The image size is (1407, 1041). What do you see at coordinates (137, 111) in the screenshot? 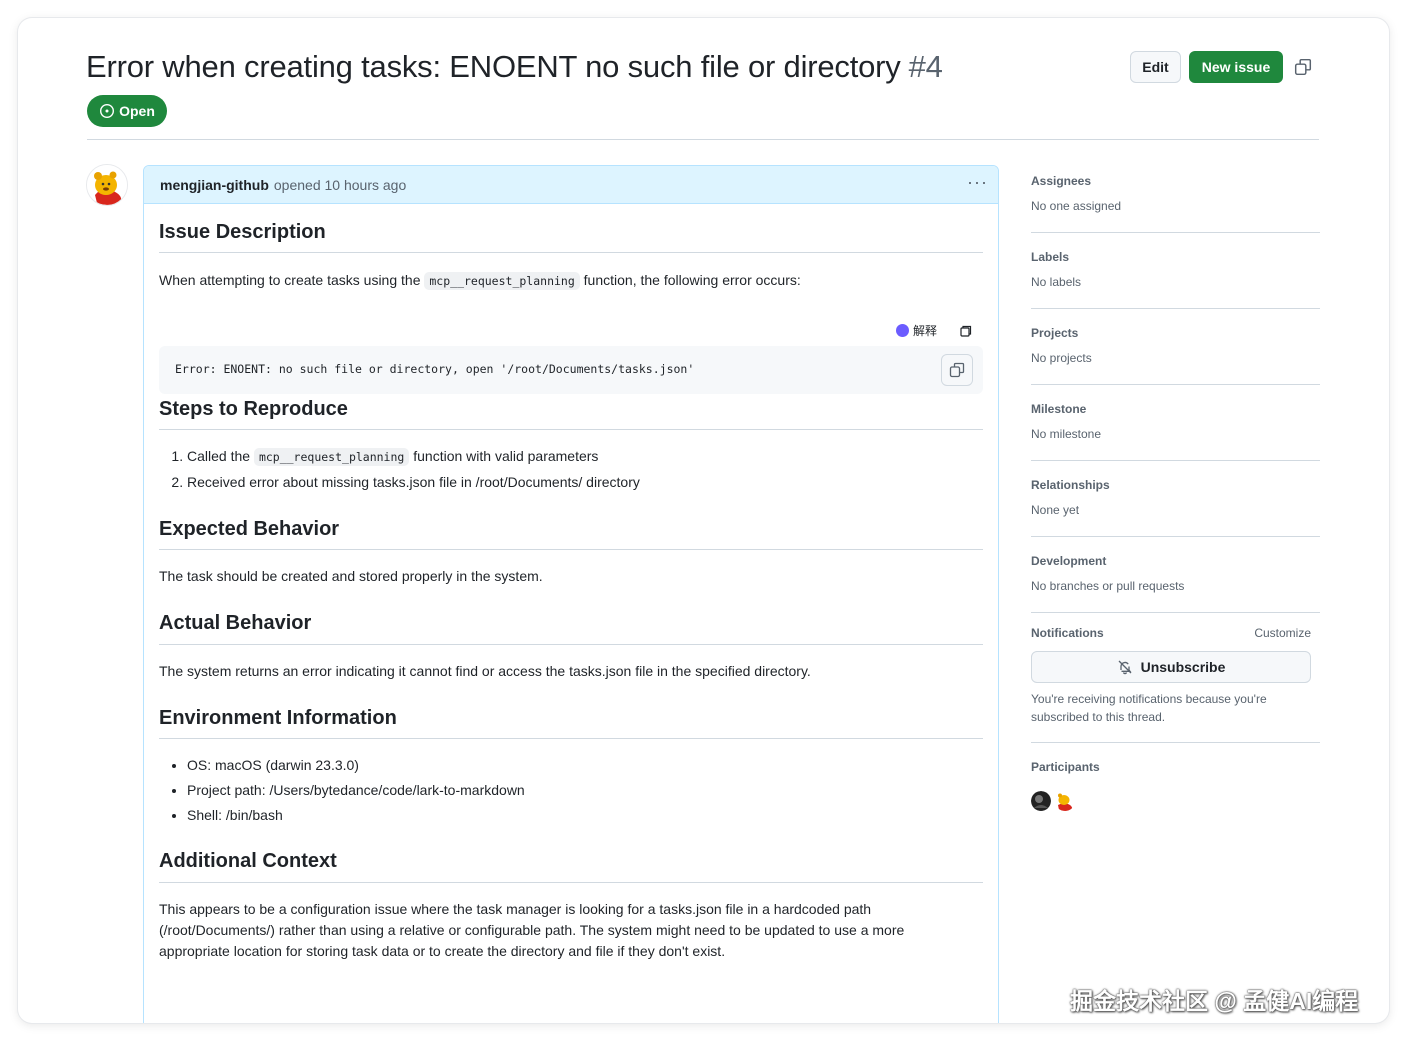
I see `status-label: Open` at bounding box center [137, 111].